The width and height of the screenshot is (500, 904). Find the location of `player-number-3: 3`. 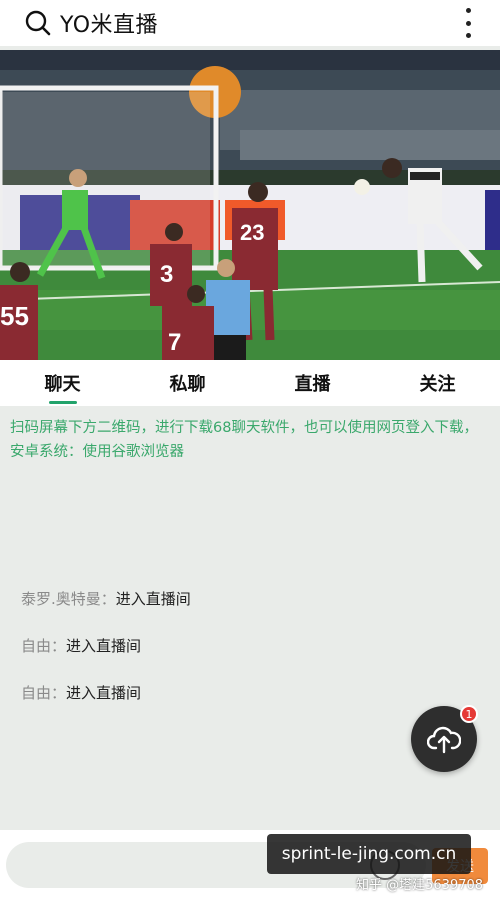

player-number-3: 3 is located at coordinates (166, 274).